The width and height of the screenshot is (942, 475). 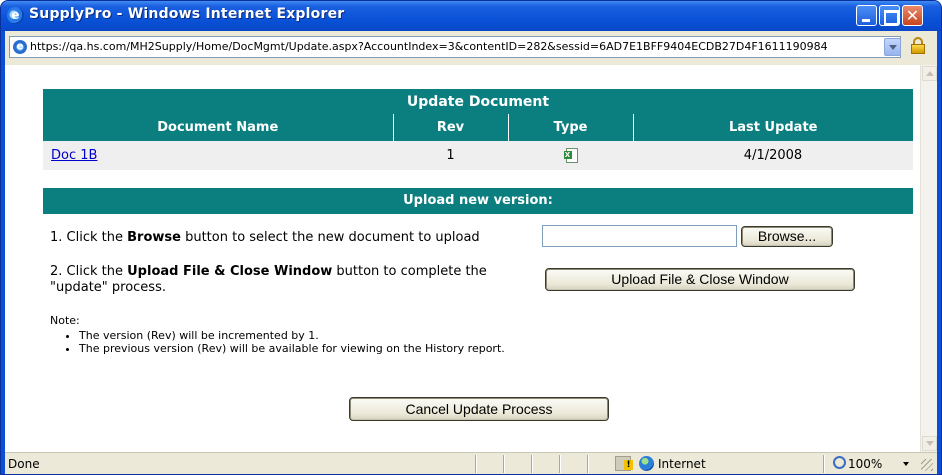 What do you see at coordinates (478, 101) in the screenshot?
I see `update-document-heading: Update Document` at bounding box center [478, 101].